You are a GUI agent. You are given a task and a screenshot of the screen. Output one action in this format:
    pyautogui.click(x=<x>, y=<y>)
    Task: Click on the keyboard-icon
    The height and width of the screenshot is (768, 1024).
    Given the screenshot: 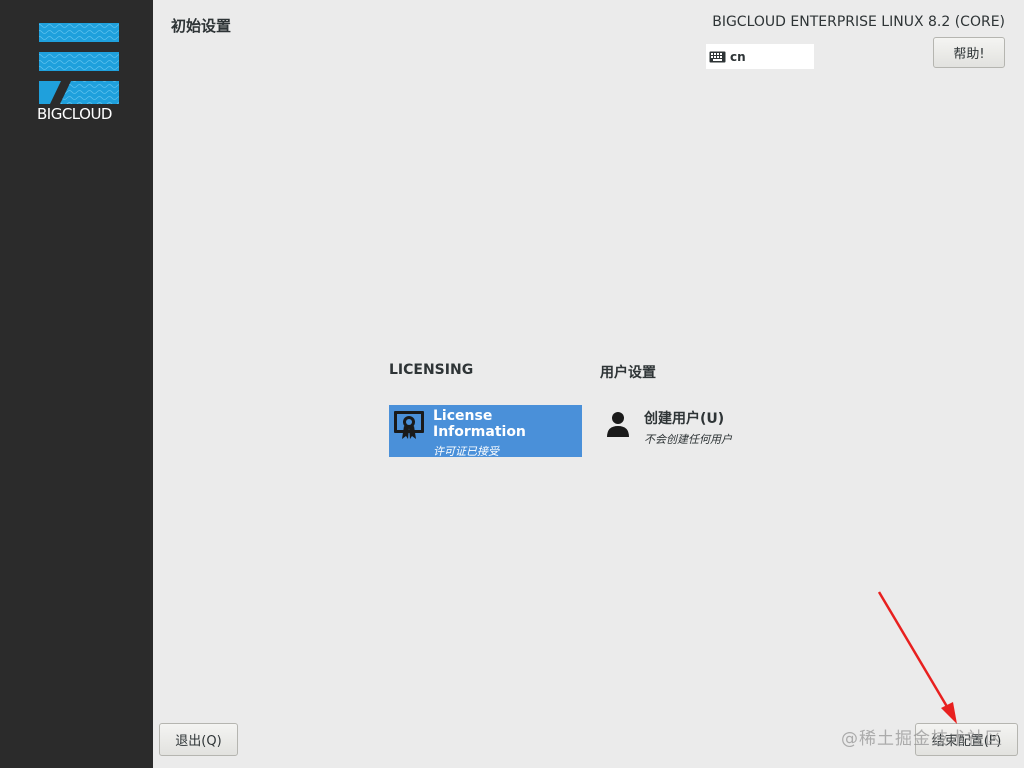 What is the action you would take?
    pyautogui.click(x=717, y=57)
    